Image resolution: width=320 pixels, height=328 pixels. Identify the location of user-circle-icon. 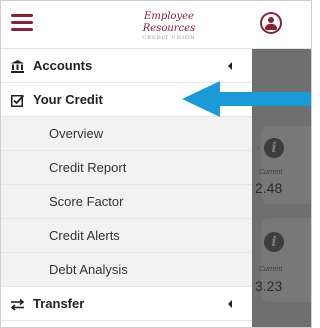
(271, 23).